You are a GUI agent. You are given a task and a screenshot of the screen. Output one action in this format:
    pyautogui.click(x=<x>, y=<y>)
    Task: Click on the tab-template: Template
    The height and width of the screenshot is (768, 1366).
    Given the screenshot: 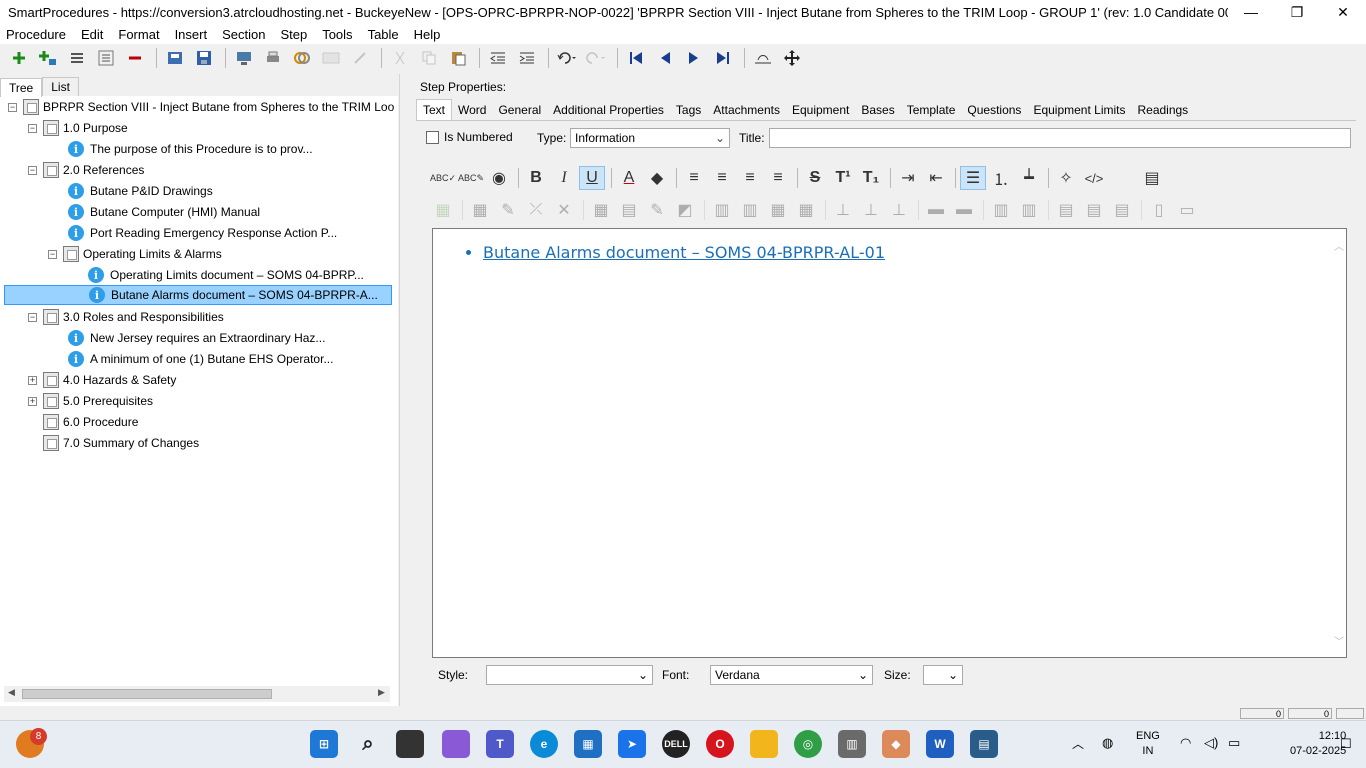 What is the action you would take?
    pyautogui.click(x=931, y=110)
    